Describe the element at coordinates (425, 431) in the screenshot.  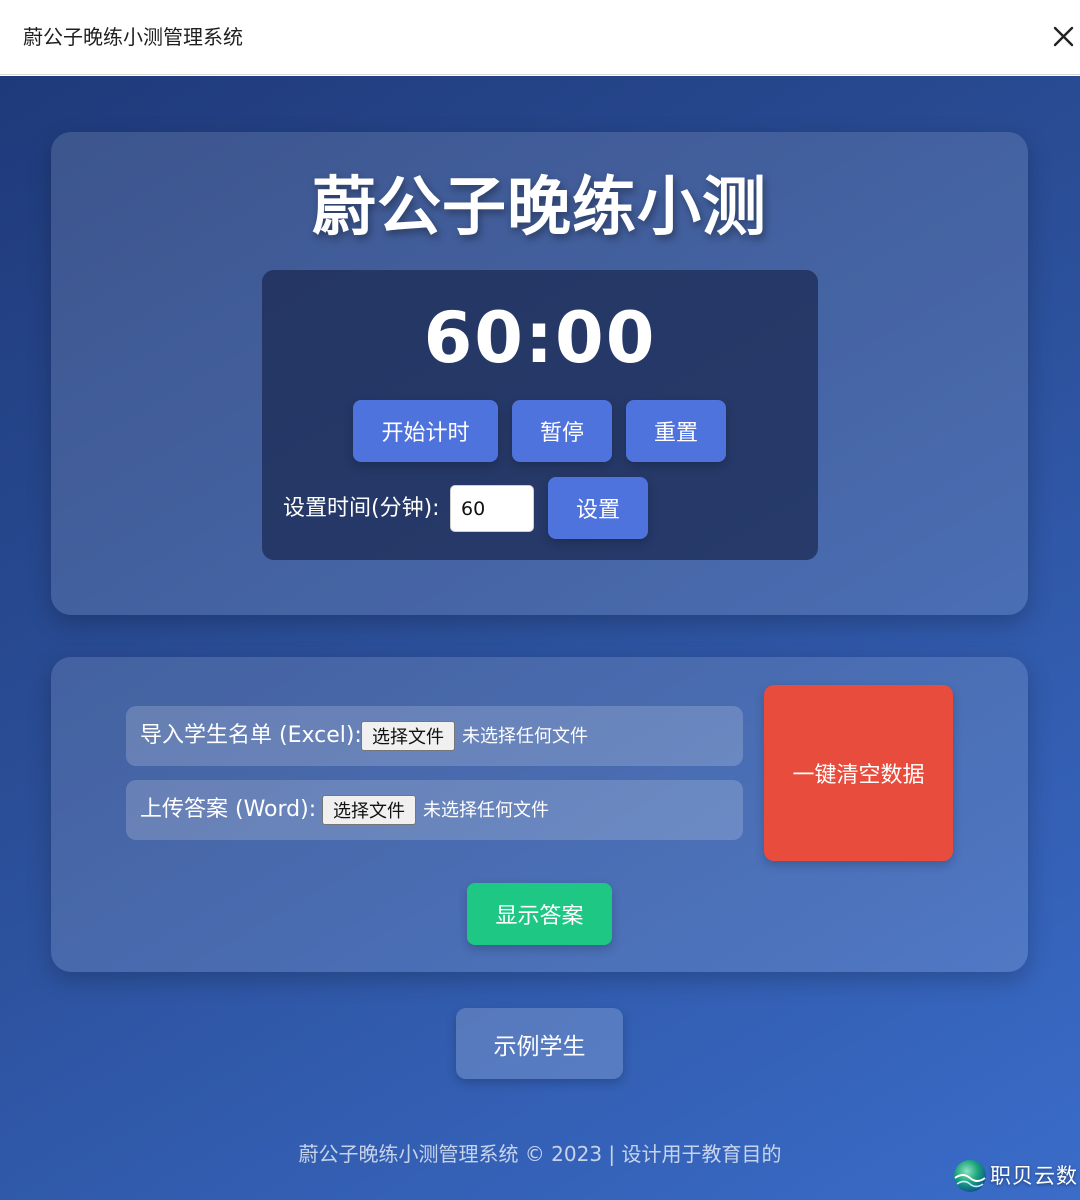
I see `start-timer-button: 开始计时` at that location.